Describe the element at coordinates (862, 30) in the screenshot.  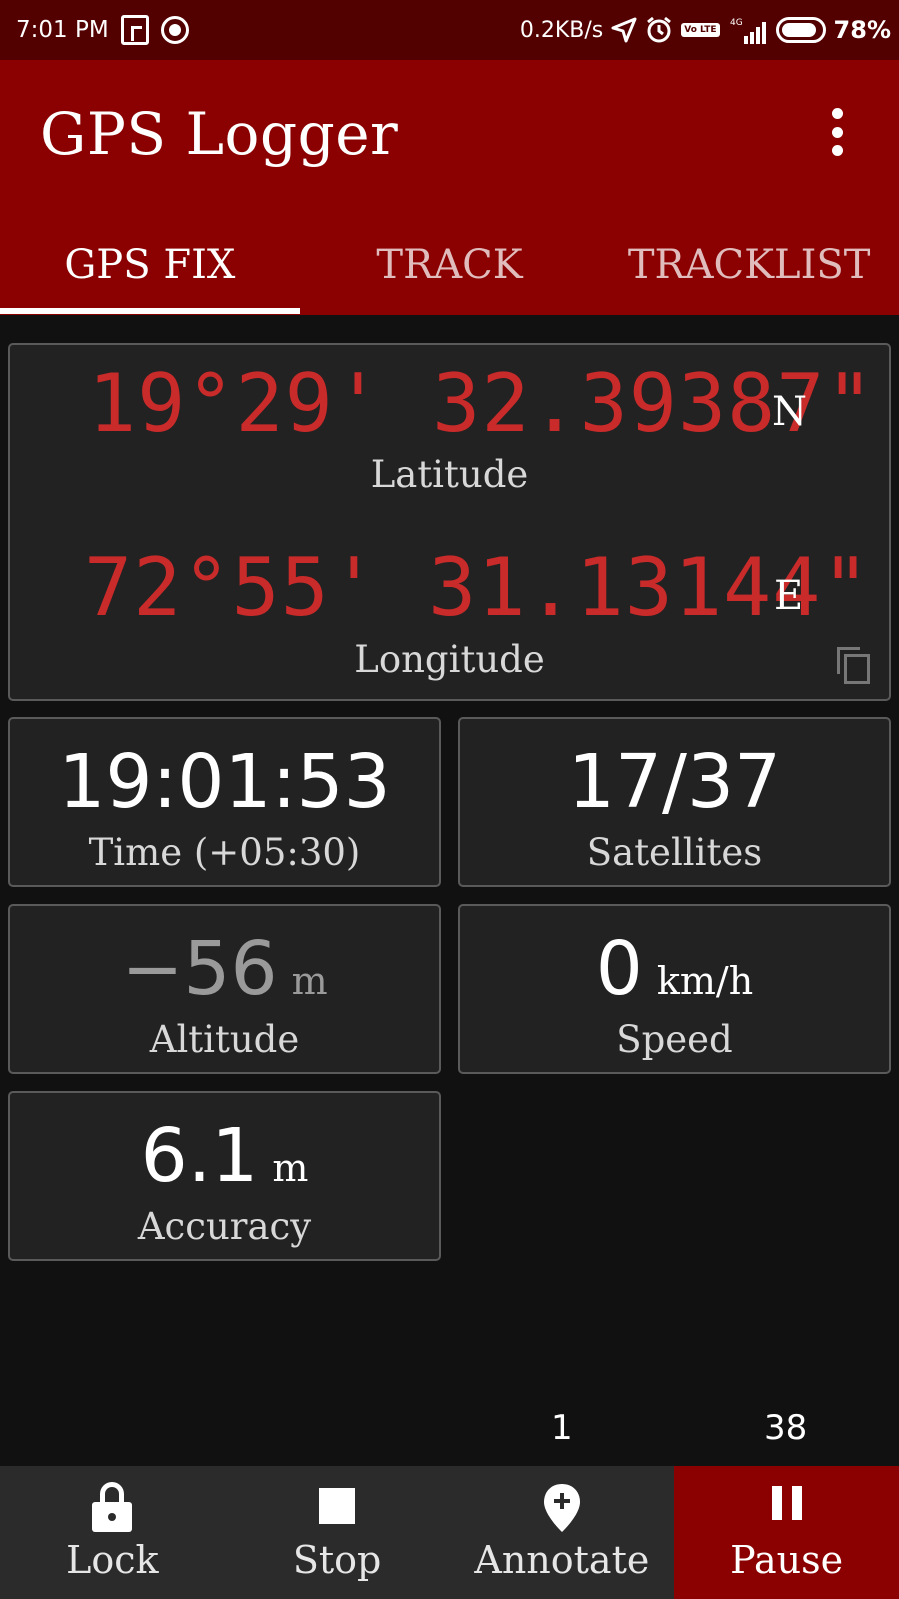
I see `battery-percent: 78%` at that location.